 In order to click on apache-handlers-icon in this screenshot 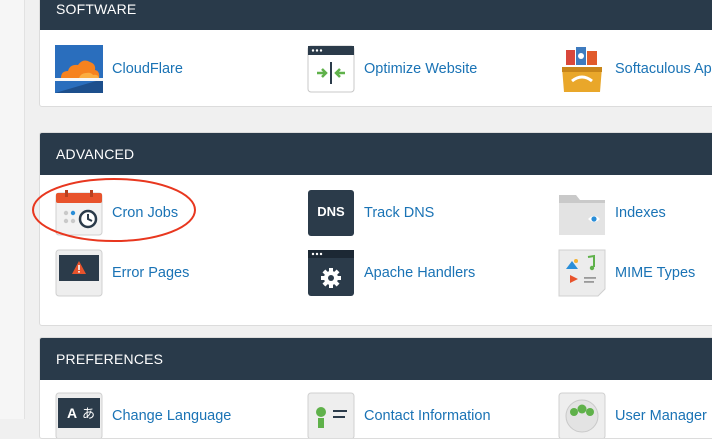, I will do `click(331, 273)`.